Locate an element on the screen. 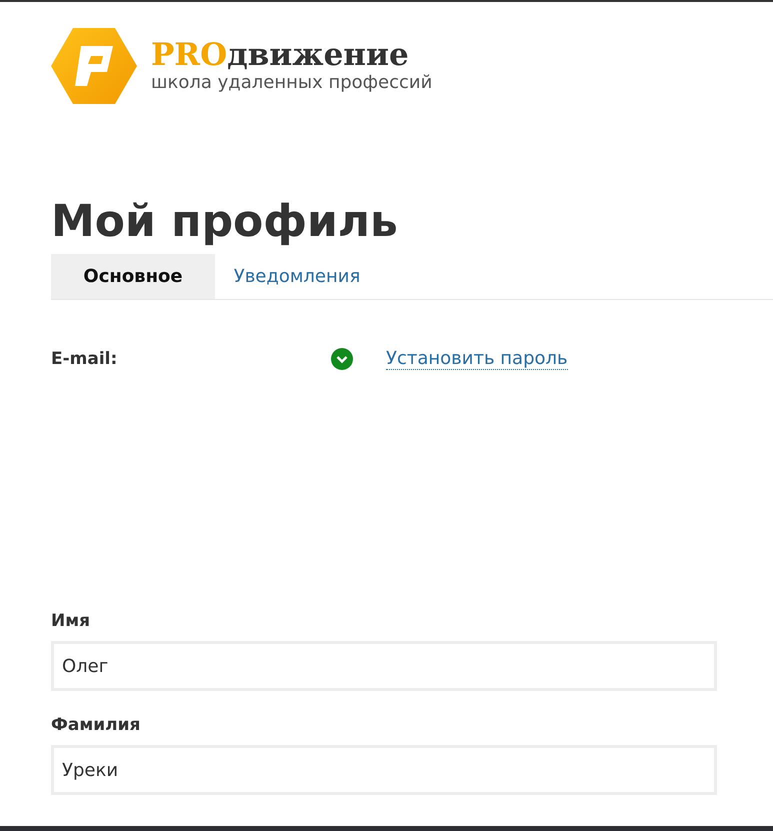 This screenshot has width=773, height=831. logo-text: PRO is located at coordinates (189, 55).